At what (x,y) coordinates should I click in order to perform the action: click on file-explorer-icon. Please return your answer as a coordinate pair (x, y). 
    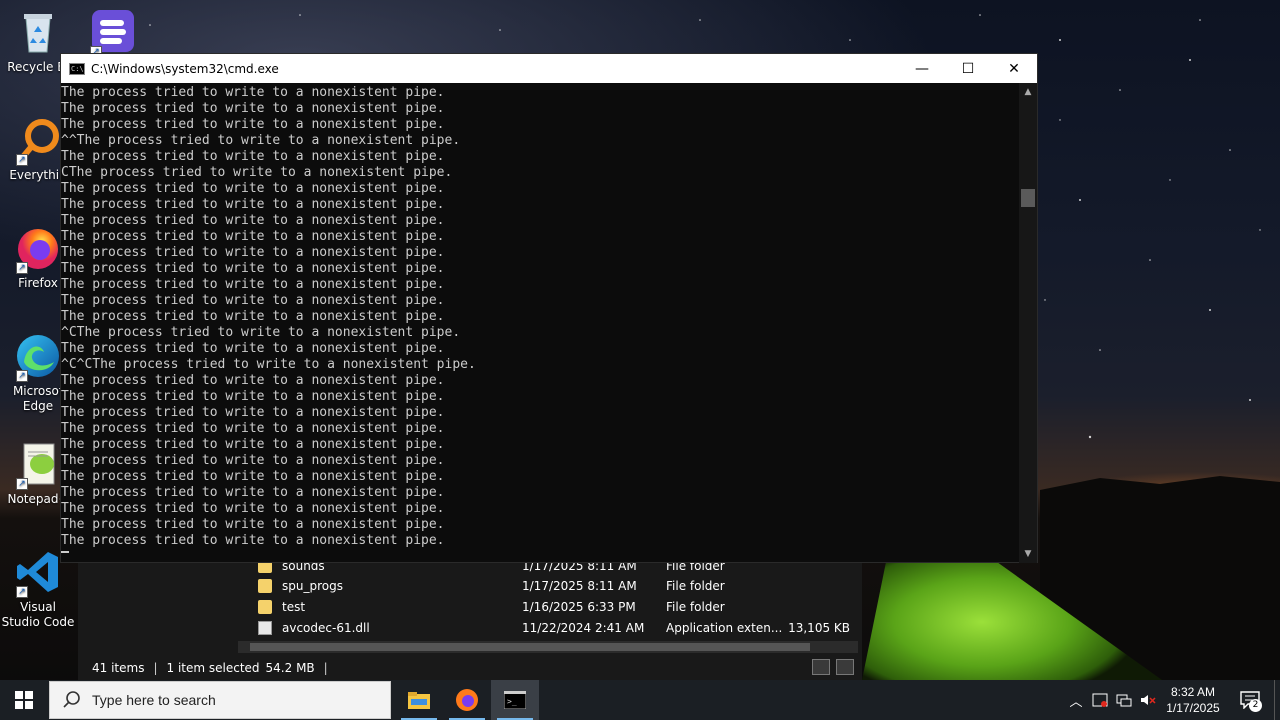
    Looking at the image, I should click on (419, 700).